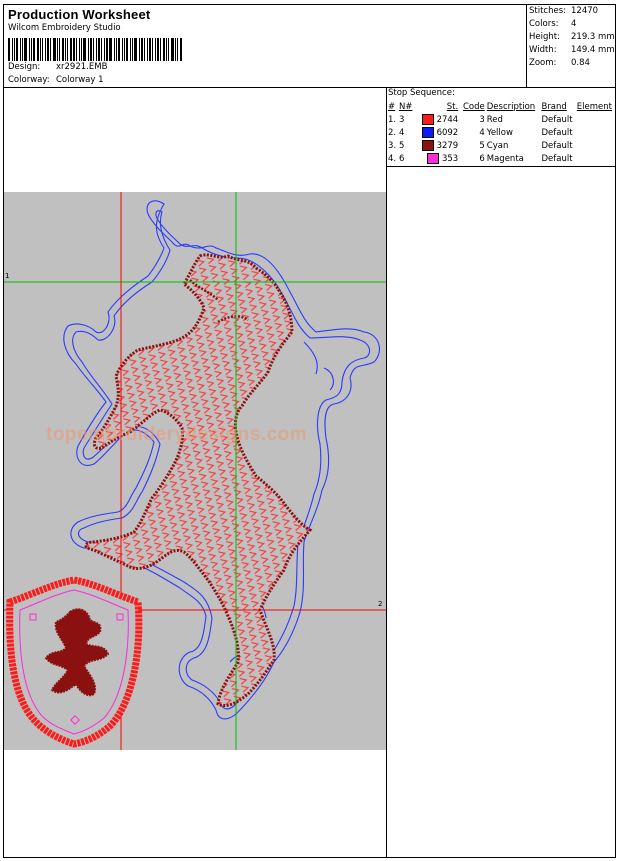 This screenshot has width=620, height=861. I want to click on col-needle: N#, so click(405, 107).